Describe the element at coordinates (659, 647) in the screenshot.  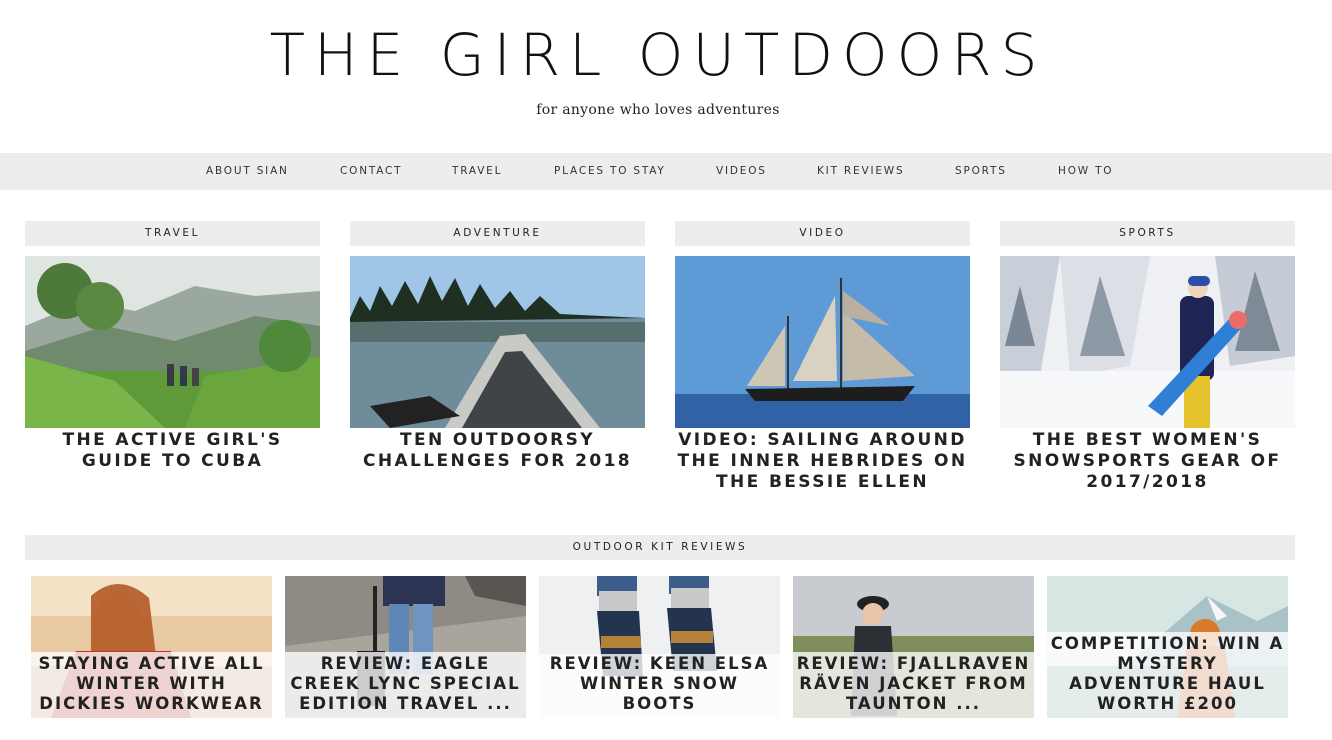
I see `kit-card-keen-elsa: REVIEW: KEEN ELSA WINTER SNOW BOOTS` at that location.